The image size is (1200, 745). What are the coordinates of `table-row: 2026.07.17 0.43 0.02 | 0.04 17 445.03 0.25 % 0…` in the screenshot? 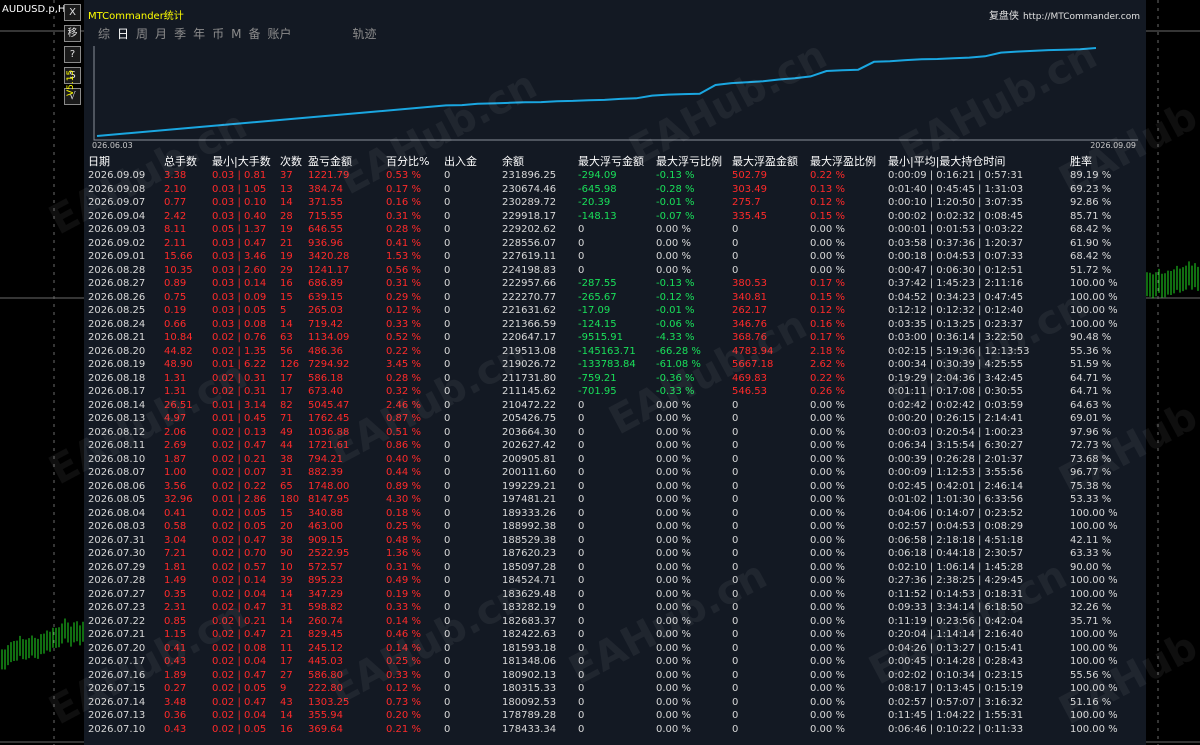 It's located at (615, 662).